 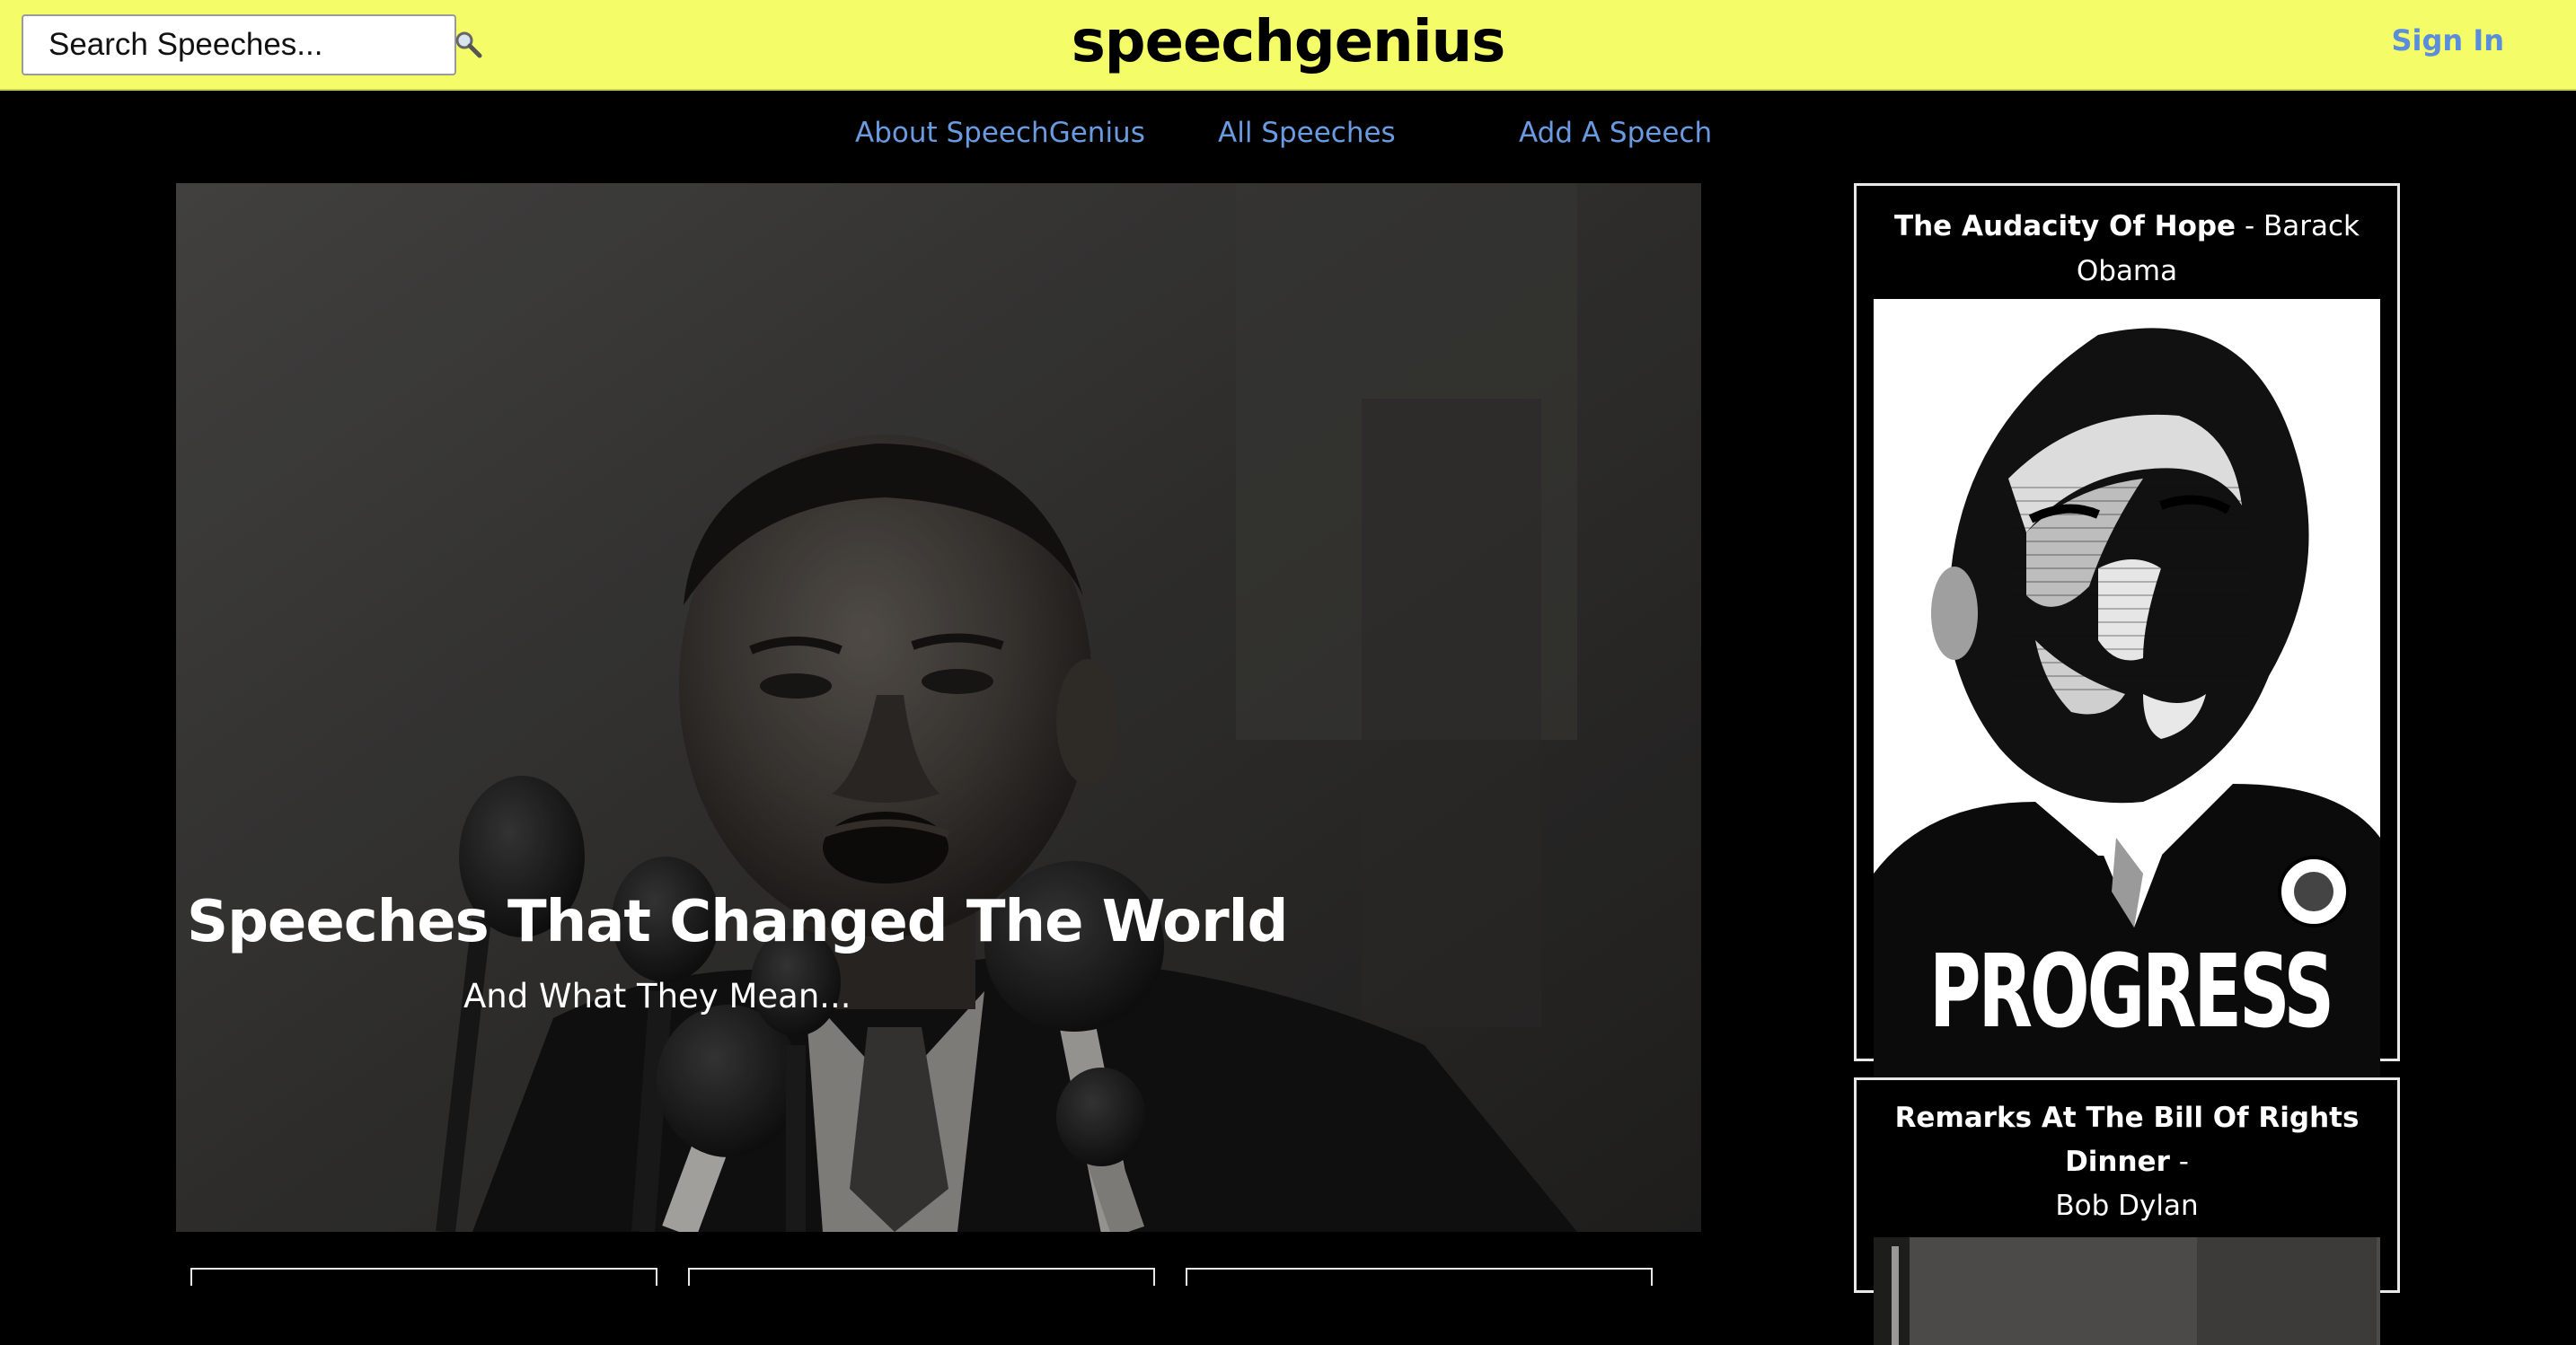 I want to click on hero-title: Speeches That Changed The World, so click(x=737, y=922).